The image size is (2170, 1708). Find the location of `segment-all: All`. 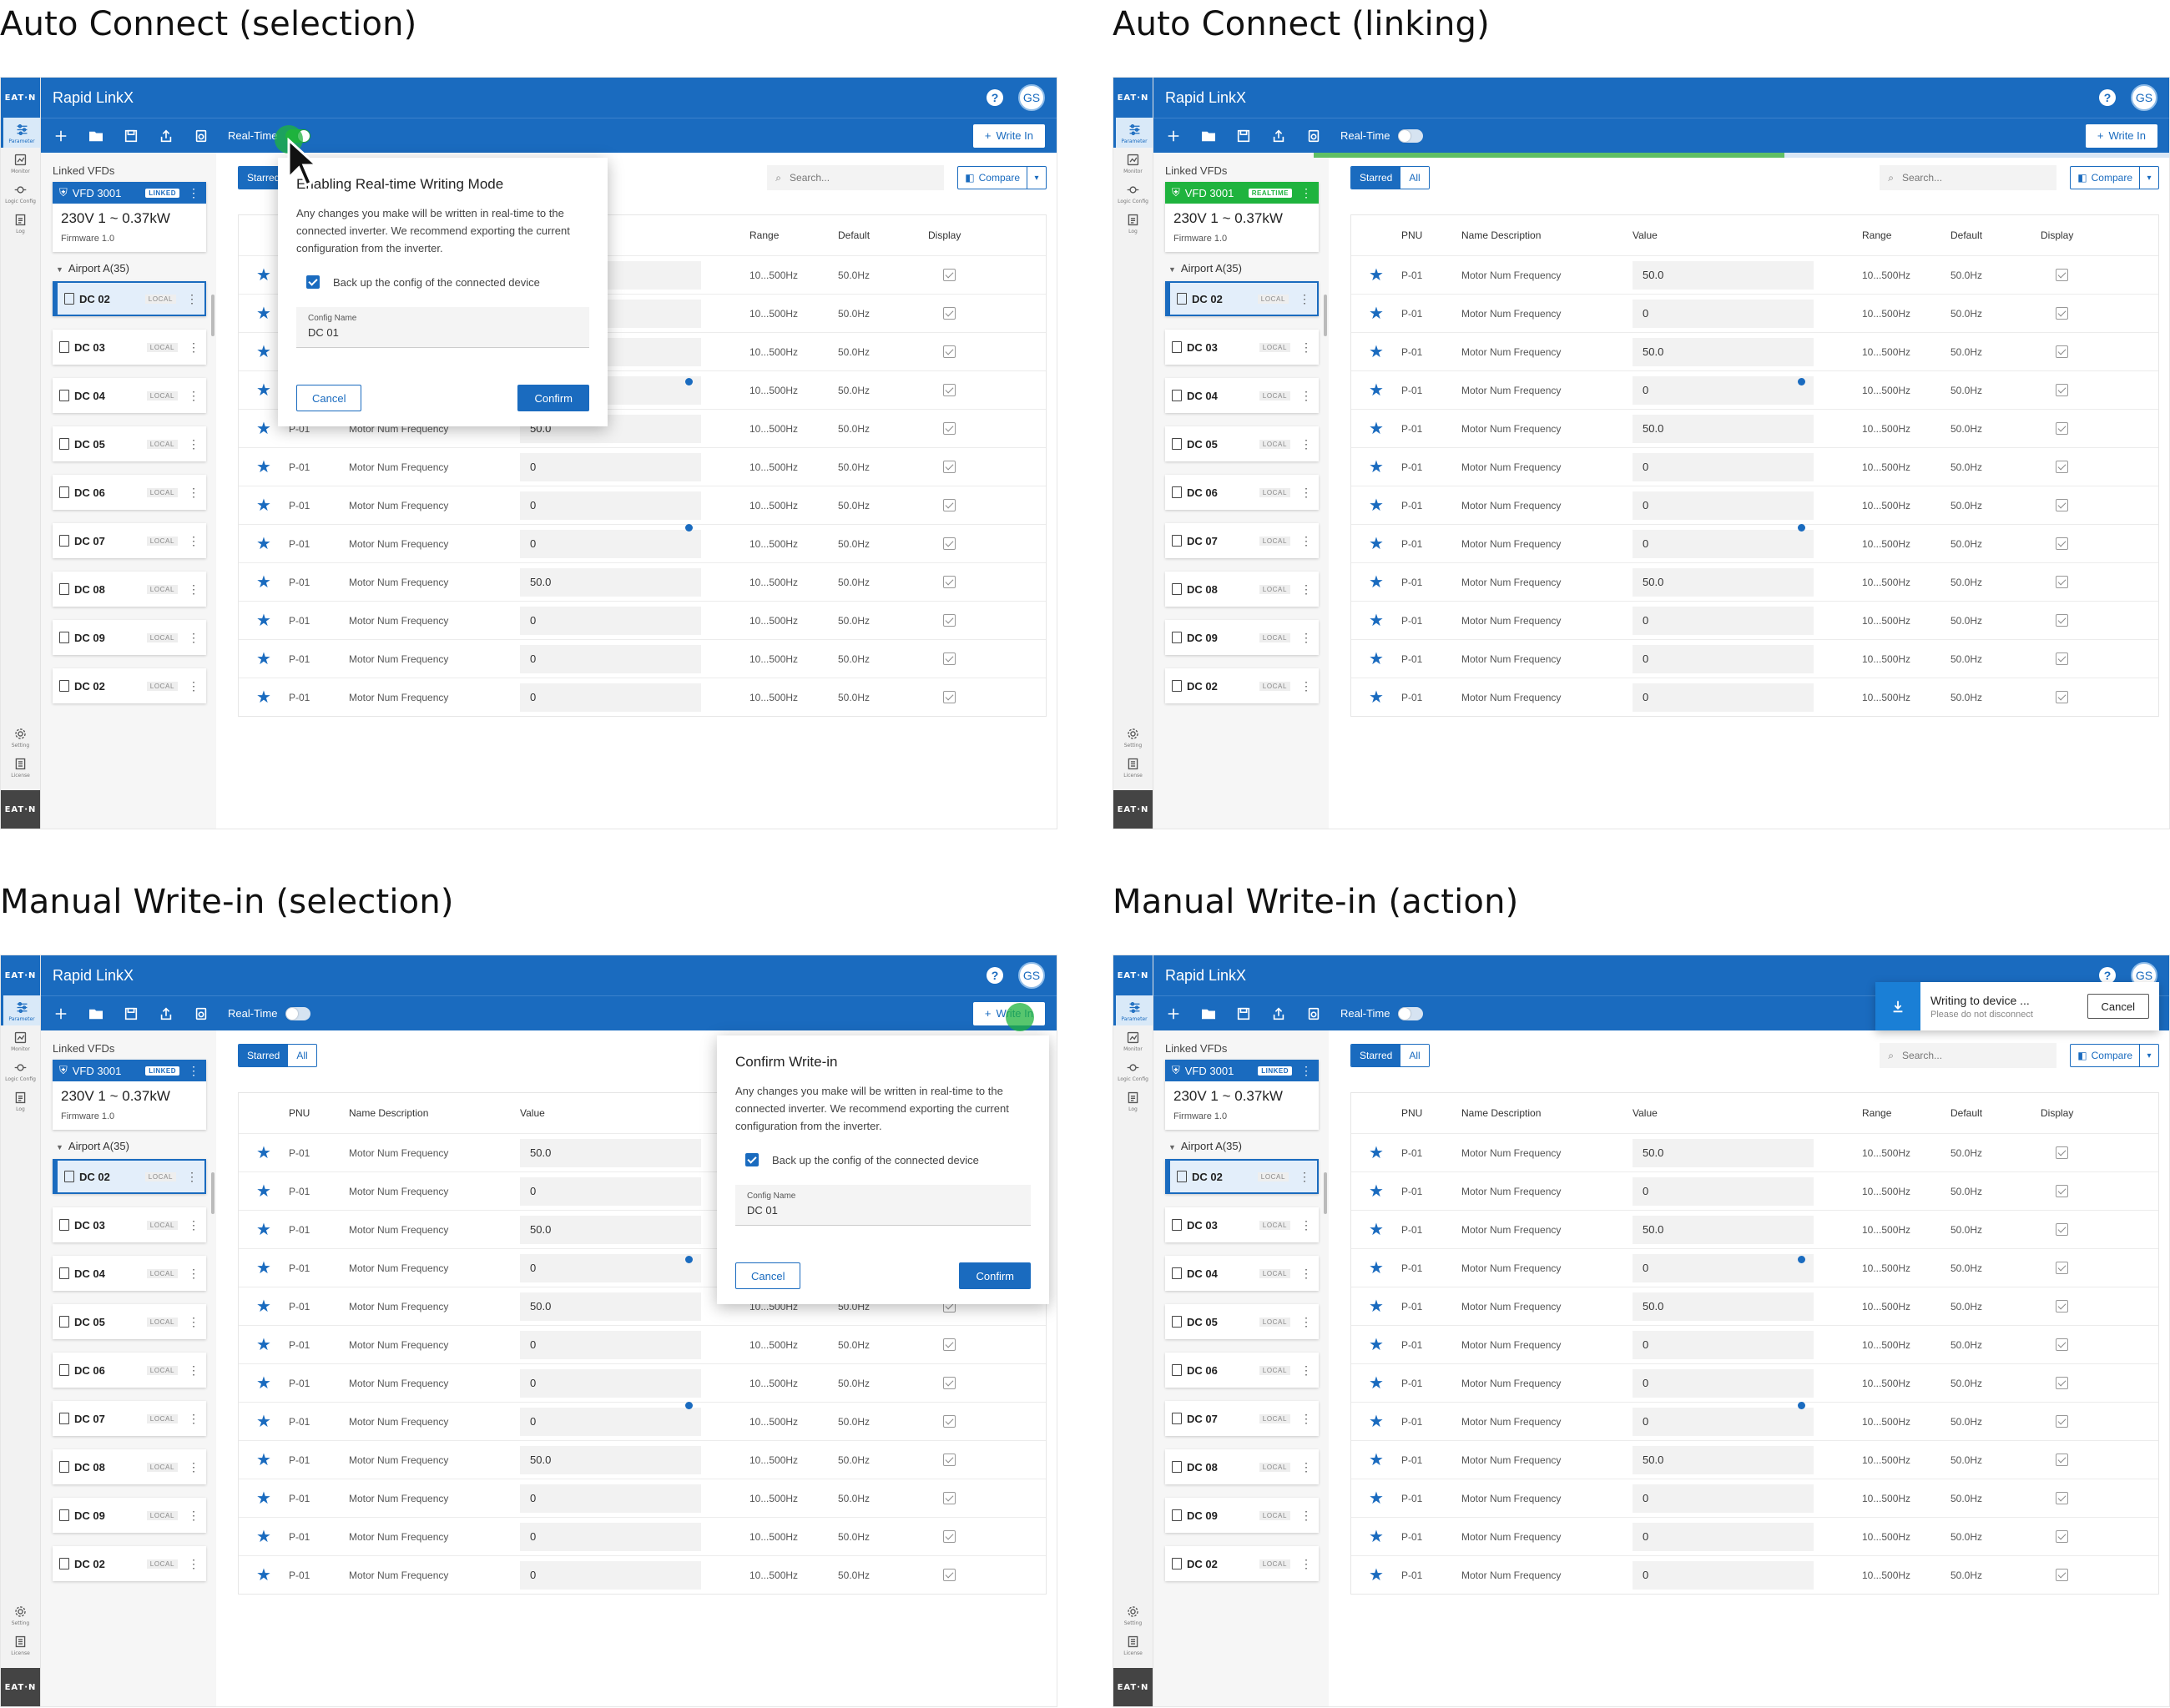

segment-all: All is located at coordinates (1414, 1055).